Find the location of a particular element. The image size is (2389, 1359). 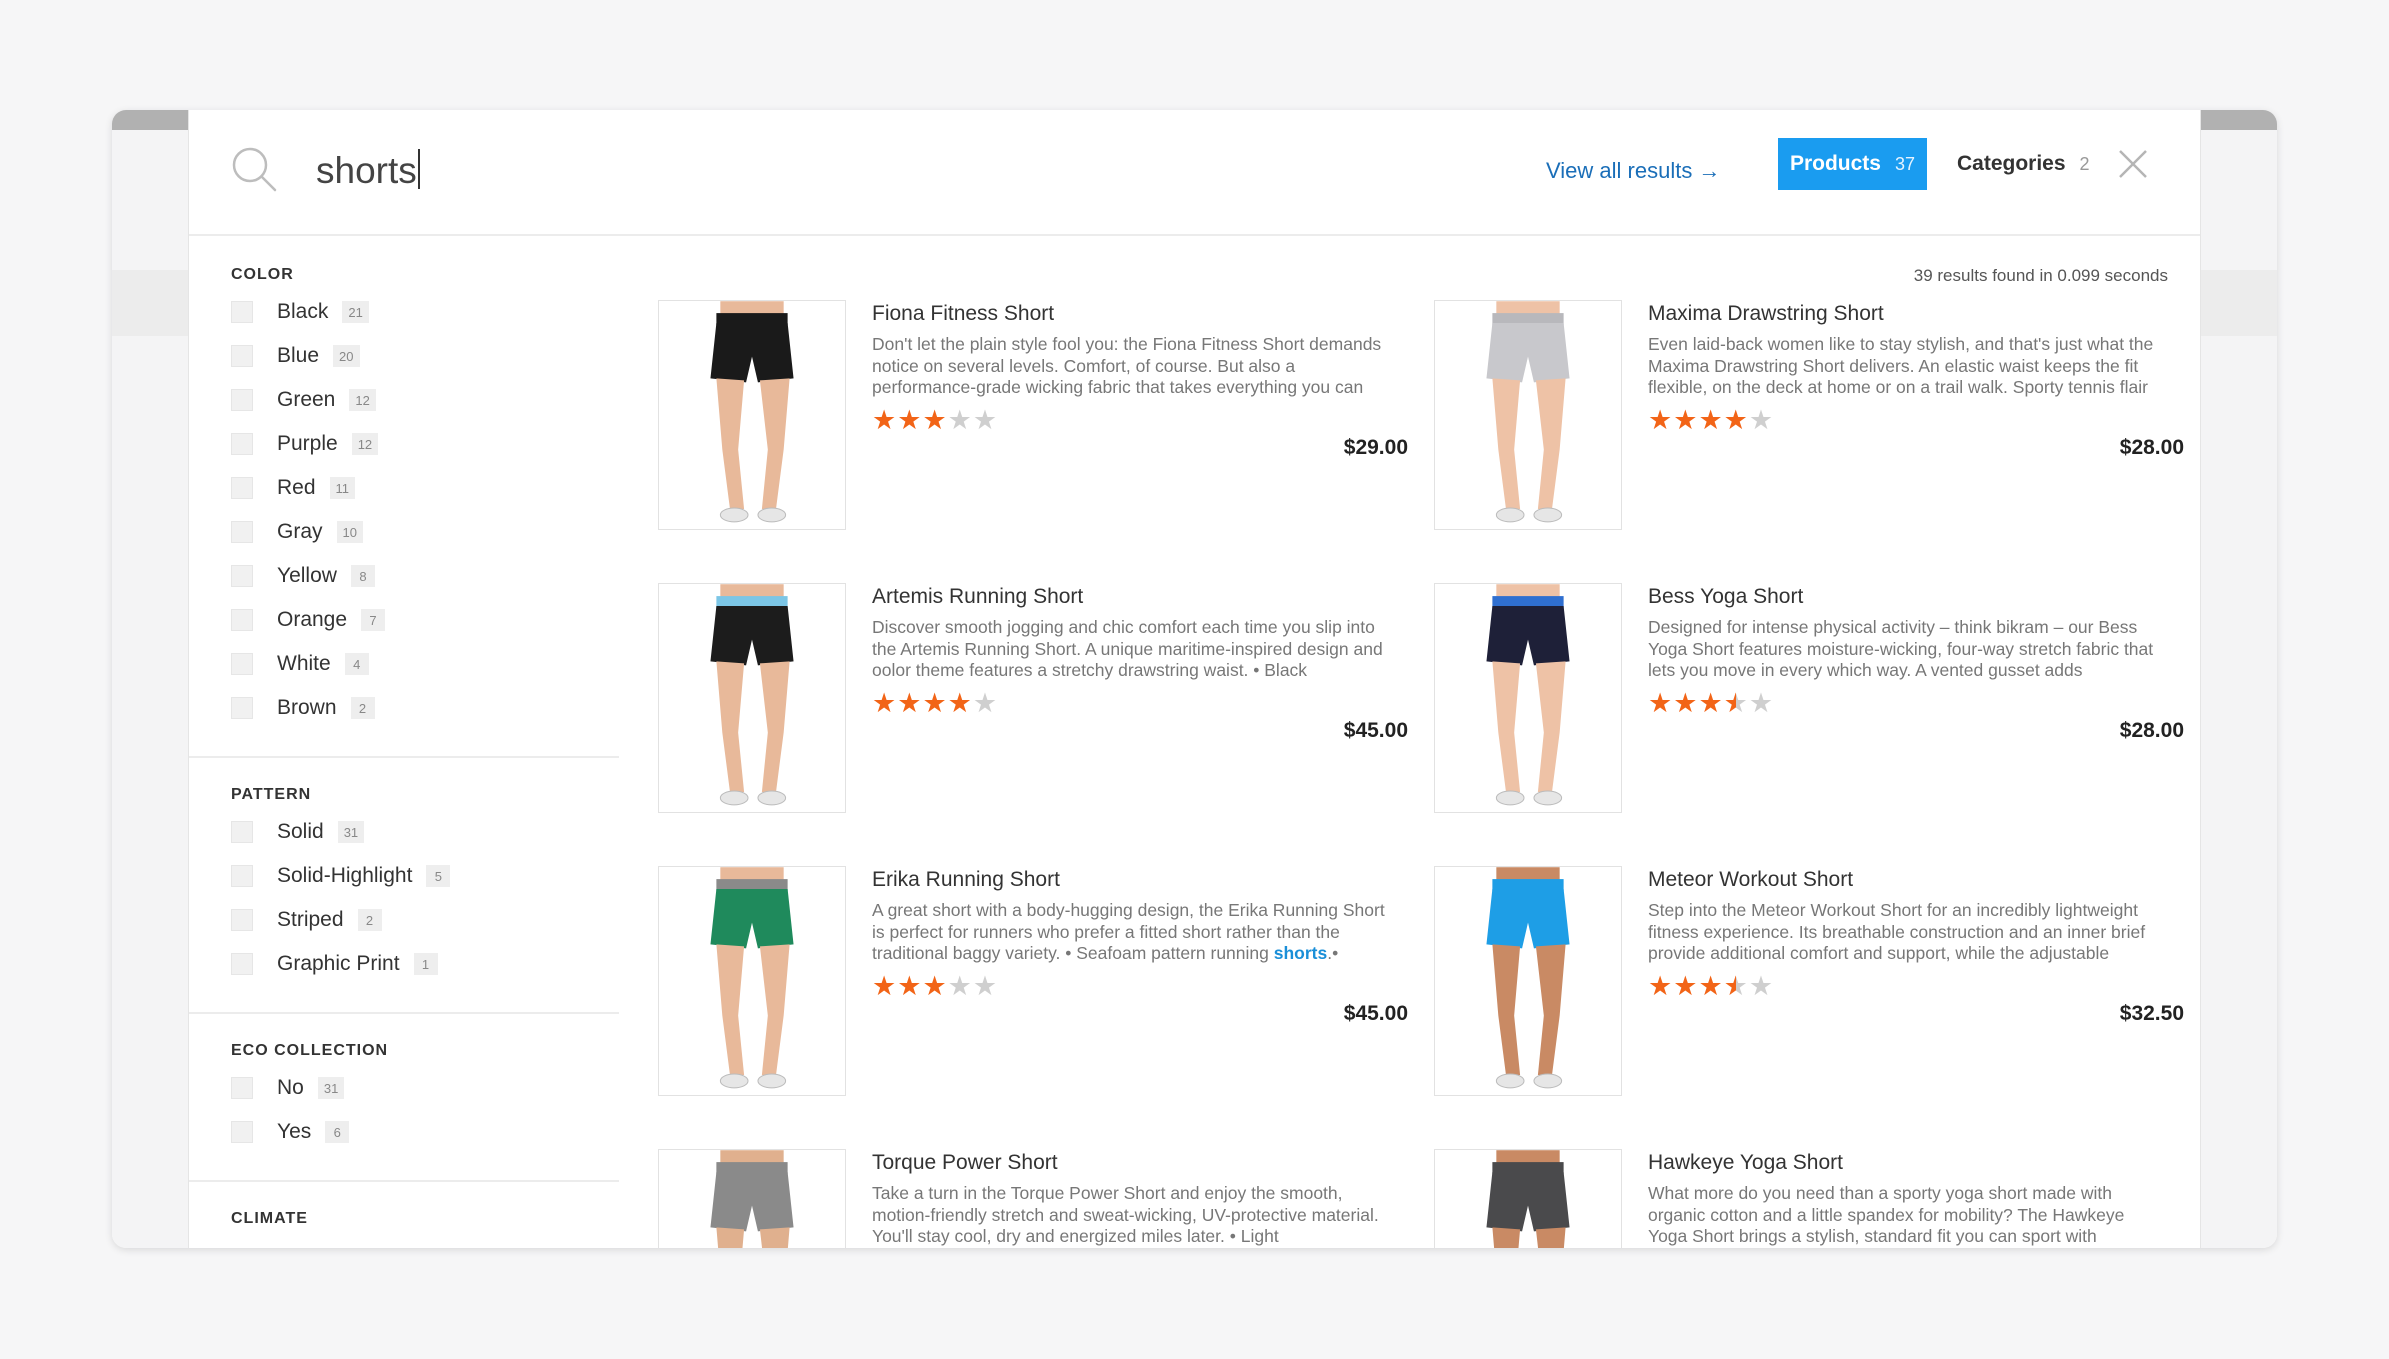

product-name: Hawkeye Yoga Short is located at coordinates (1745, 1163).